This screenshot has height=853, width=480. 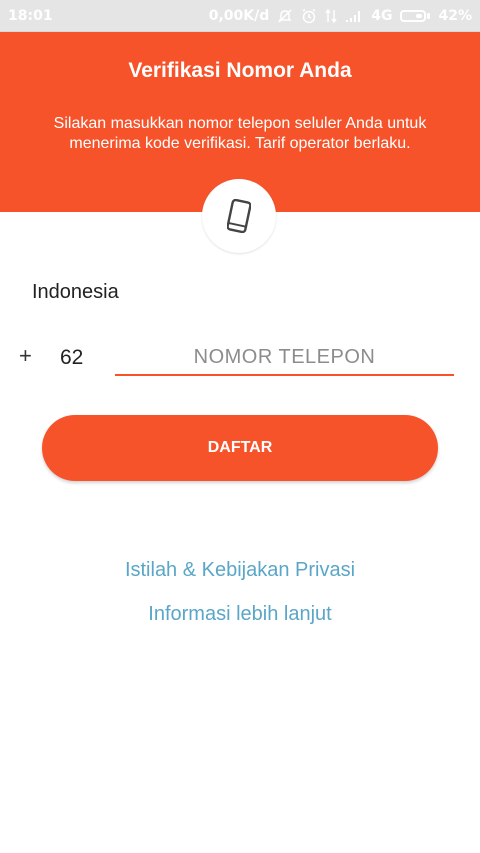 I want to click on status-time: 18:01, so click(x=30, y=15).